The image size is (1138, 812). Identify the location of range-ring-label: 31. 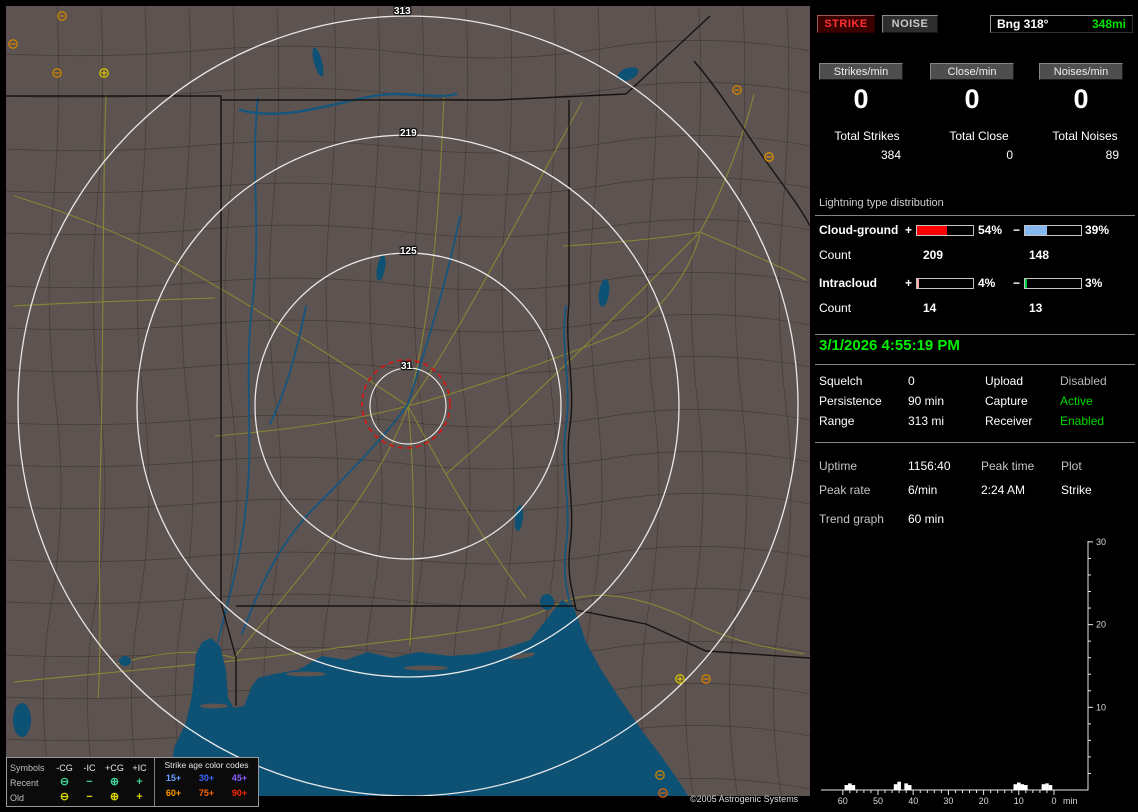
(407, 366).